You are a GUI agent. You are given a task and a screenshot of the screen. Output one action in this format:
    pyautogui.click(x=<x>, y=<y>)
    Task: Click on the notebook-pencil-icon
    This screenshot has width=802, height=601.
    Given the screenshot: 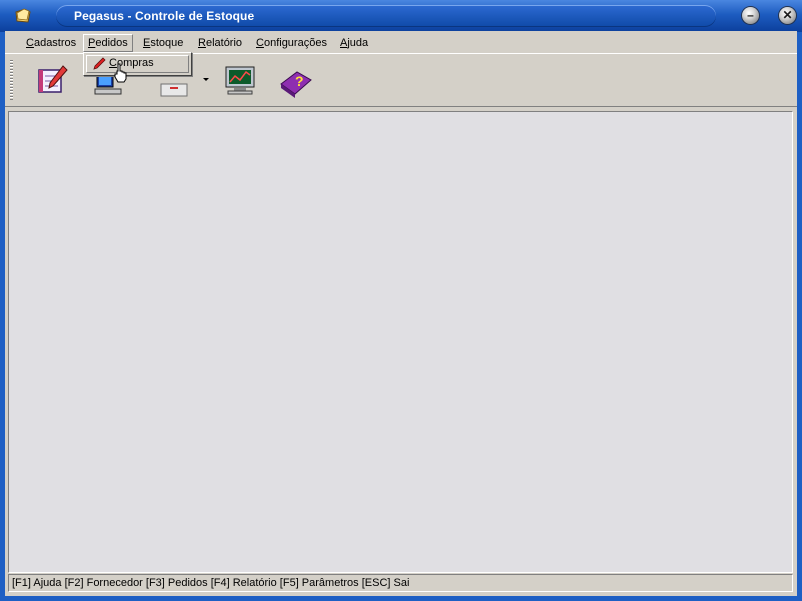 What is the action you would take?
    pyautogui.click(x=53, y=79)
    